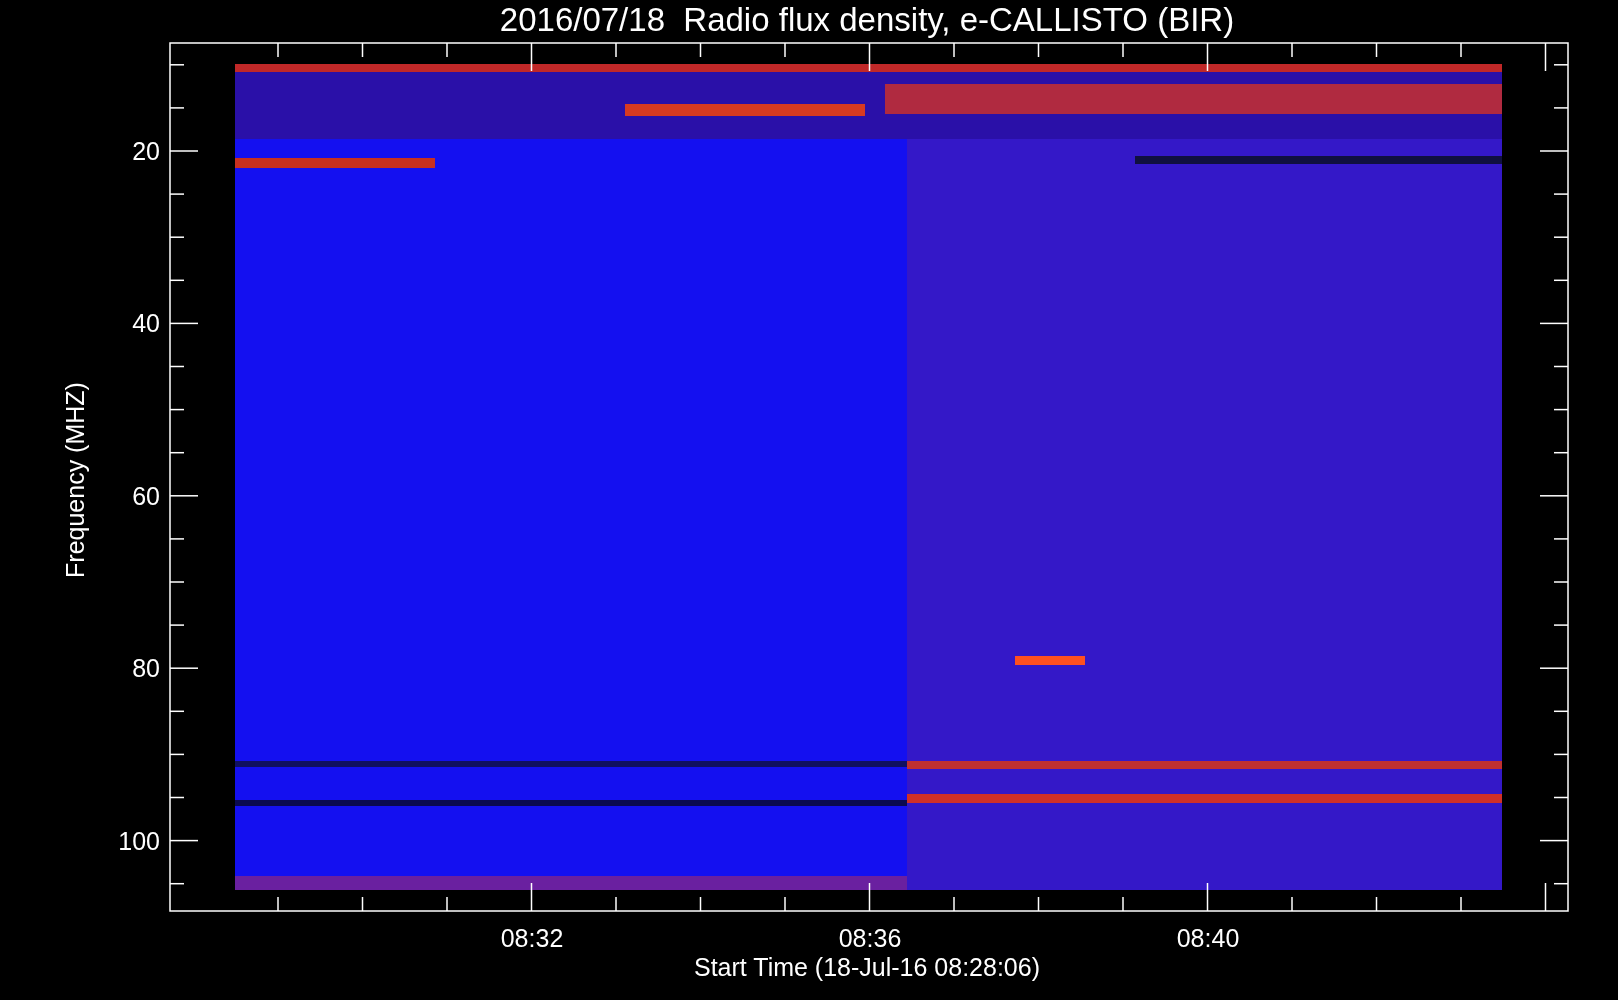 The image size is (1618, 1000). Describe the element at coordinates (870, 938) in the screenshot. I see `tick-label: 08:36` at that location.